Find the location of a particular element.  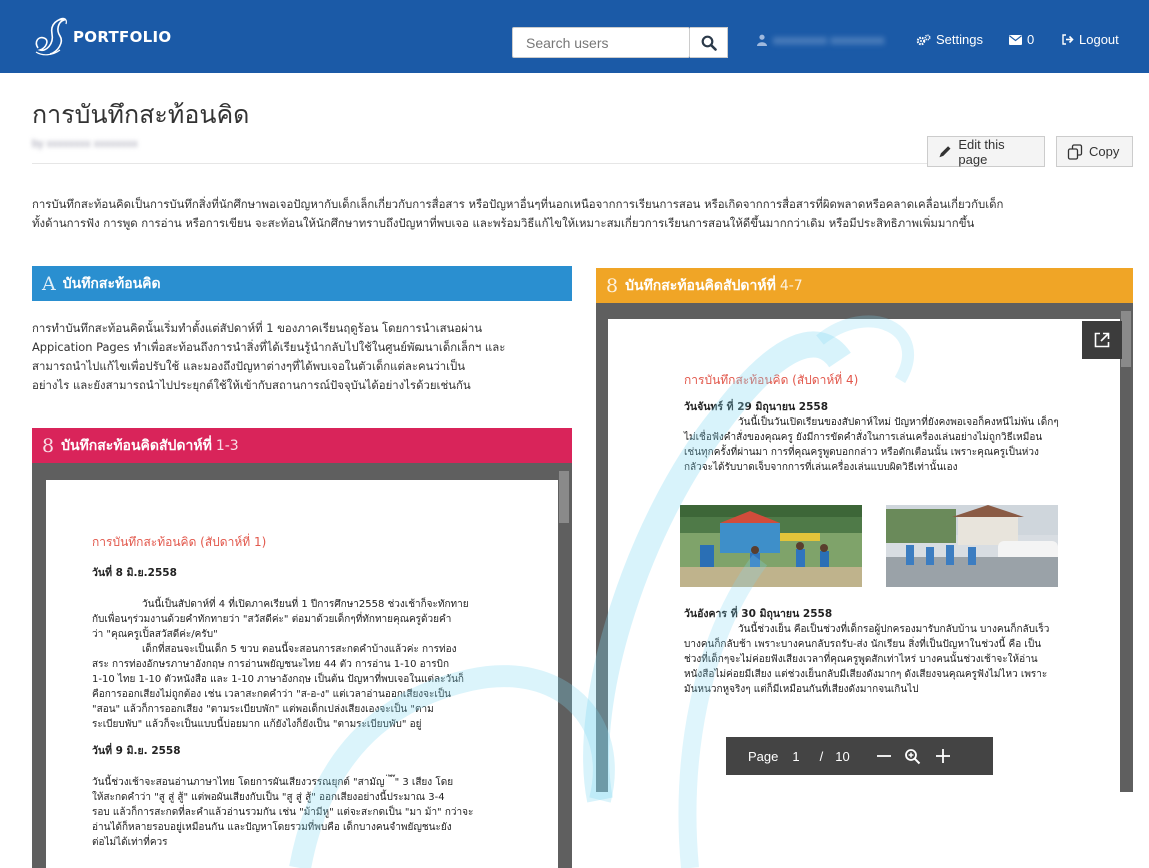

schoolyard-photo is located at coordinates (972, 546).